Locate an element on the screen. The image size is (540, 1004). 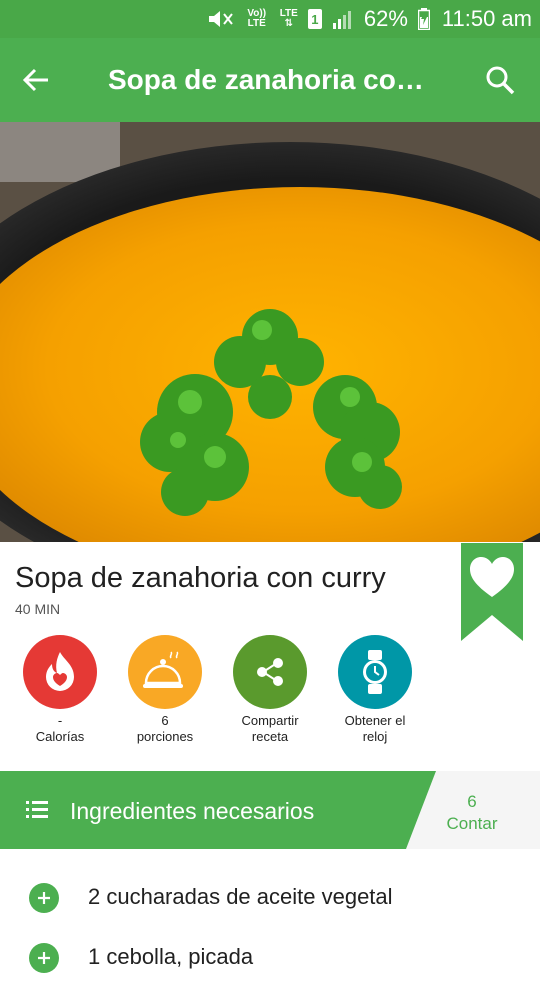
portions-label: porciones is located at coordinates (165, 736).